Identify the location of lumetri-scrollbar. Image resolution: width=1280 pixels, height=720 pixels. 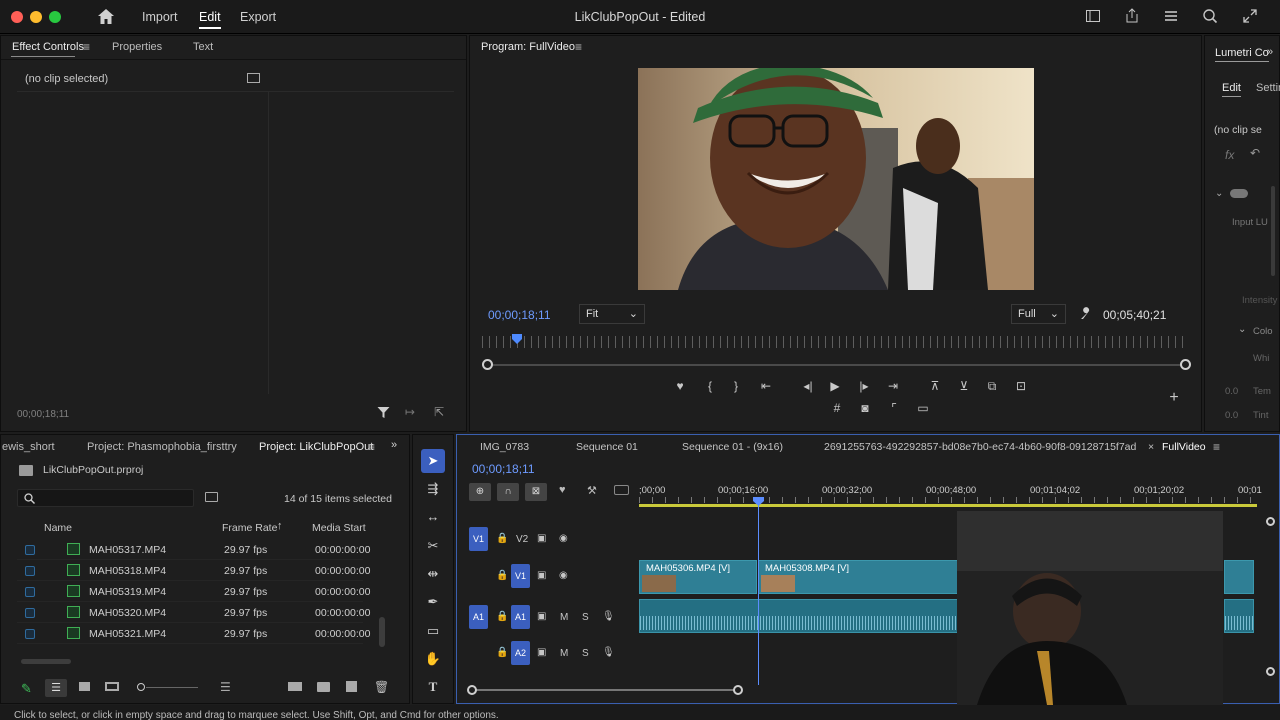
(1273, 231).